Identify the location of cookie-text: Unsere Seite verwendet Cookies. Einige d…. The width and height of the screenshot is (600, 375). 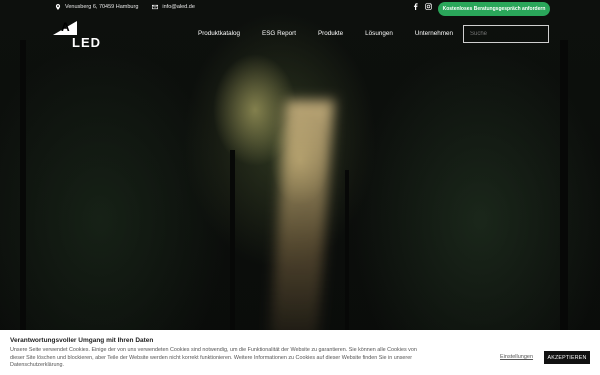
(213, 358).